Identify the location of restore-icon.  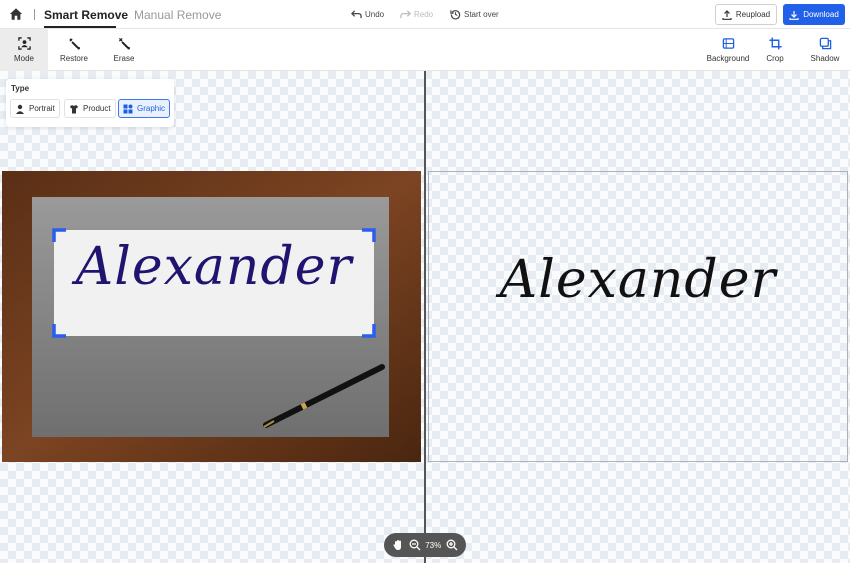
(74, 44).